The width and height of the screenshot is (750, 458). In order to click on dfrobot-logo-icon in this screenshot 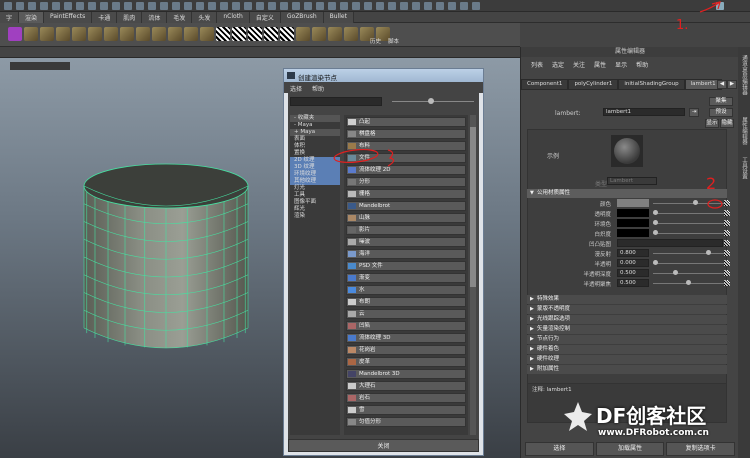, I will do `click(578, 416)`.